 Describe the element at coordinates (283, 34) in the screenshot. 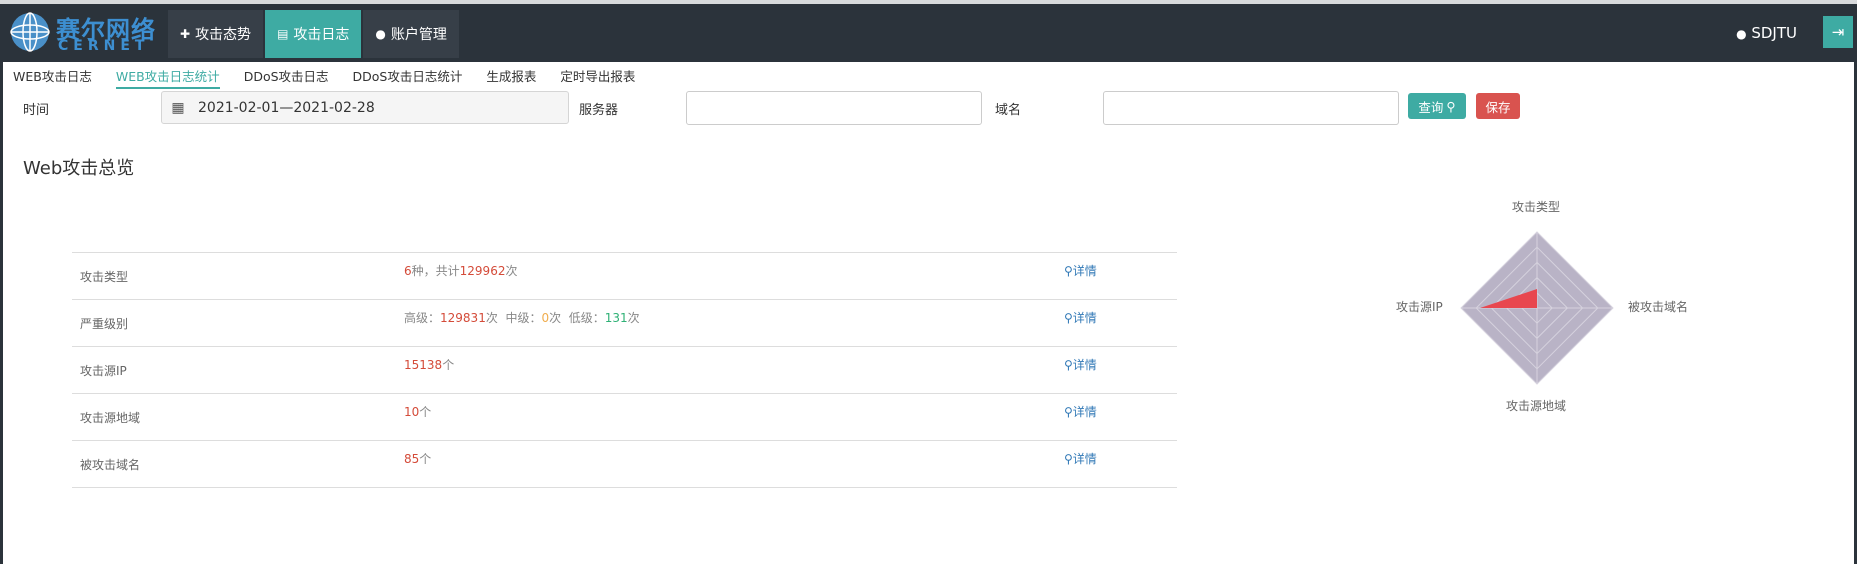

I see `book-icon: ▤` at that location.